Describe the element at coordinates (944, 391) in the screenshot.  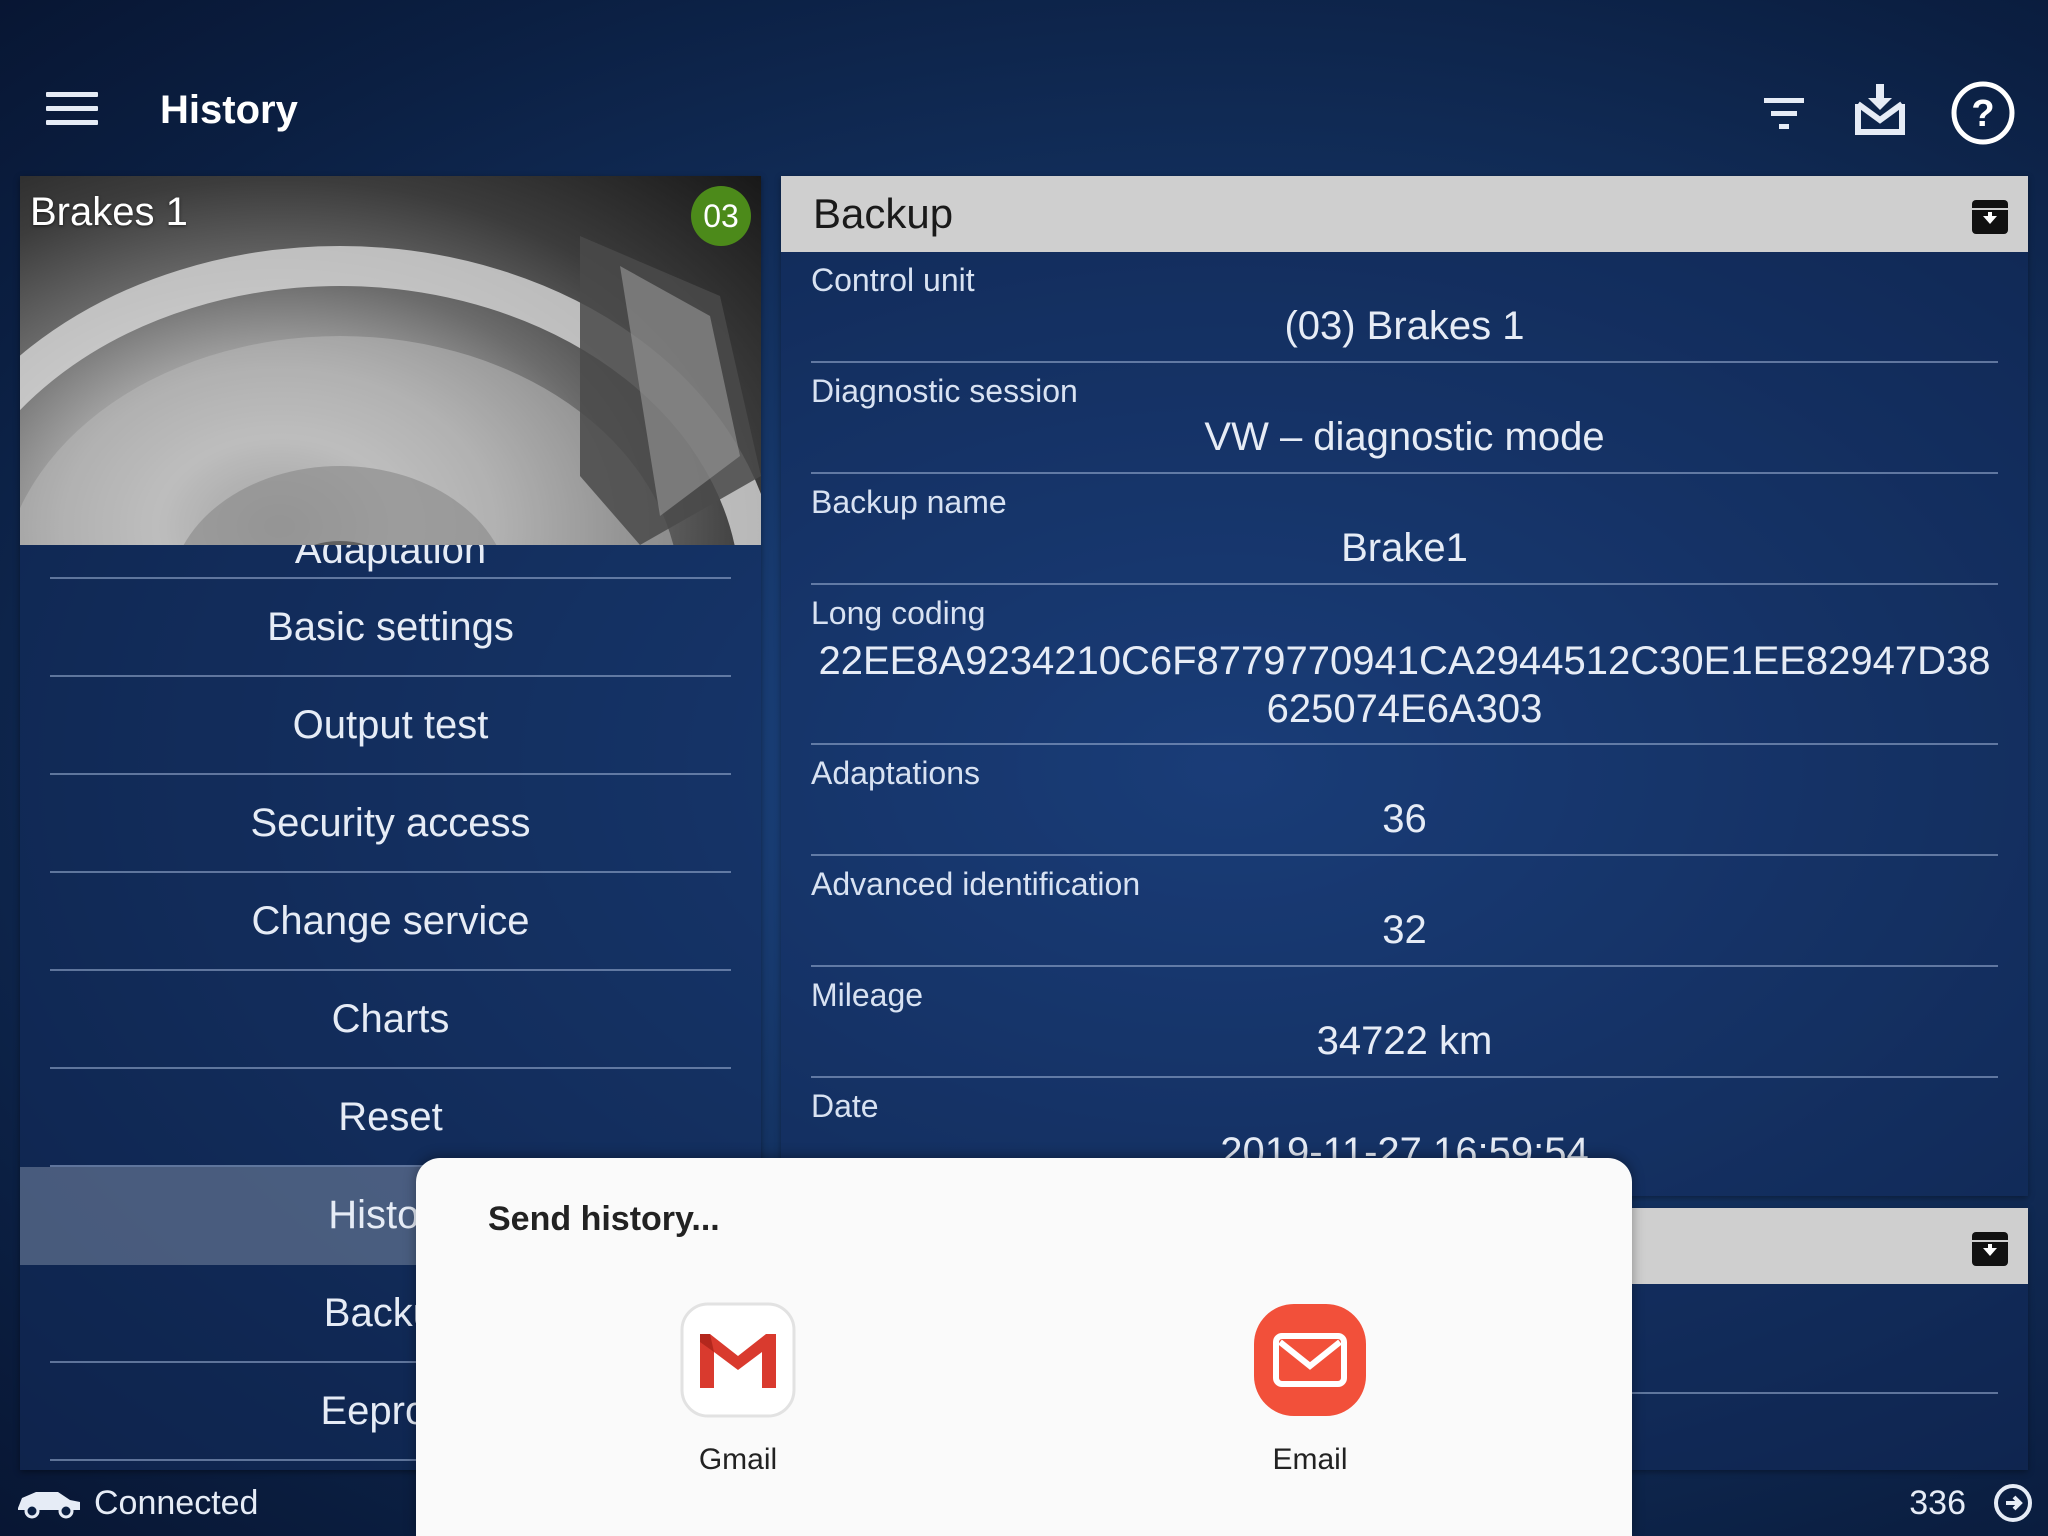
I see `field-label: Diagnostic session` at that location.